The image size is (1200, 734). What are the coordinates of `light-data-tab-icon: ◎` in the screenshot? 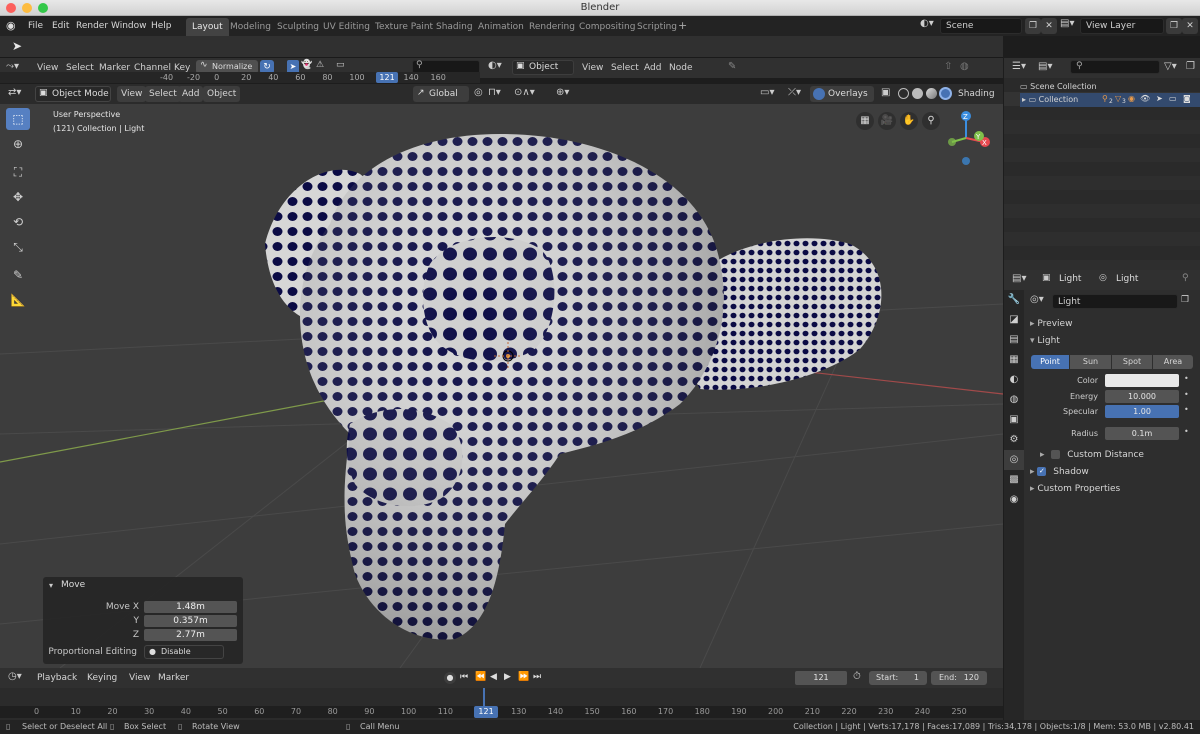 It's located at (1014, 460).